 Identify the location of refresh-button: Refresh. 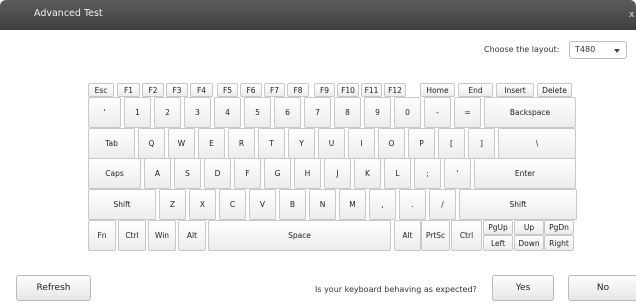
(53, 288).